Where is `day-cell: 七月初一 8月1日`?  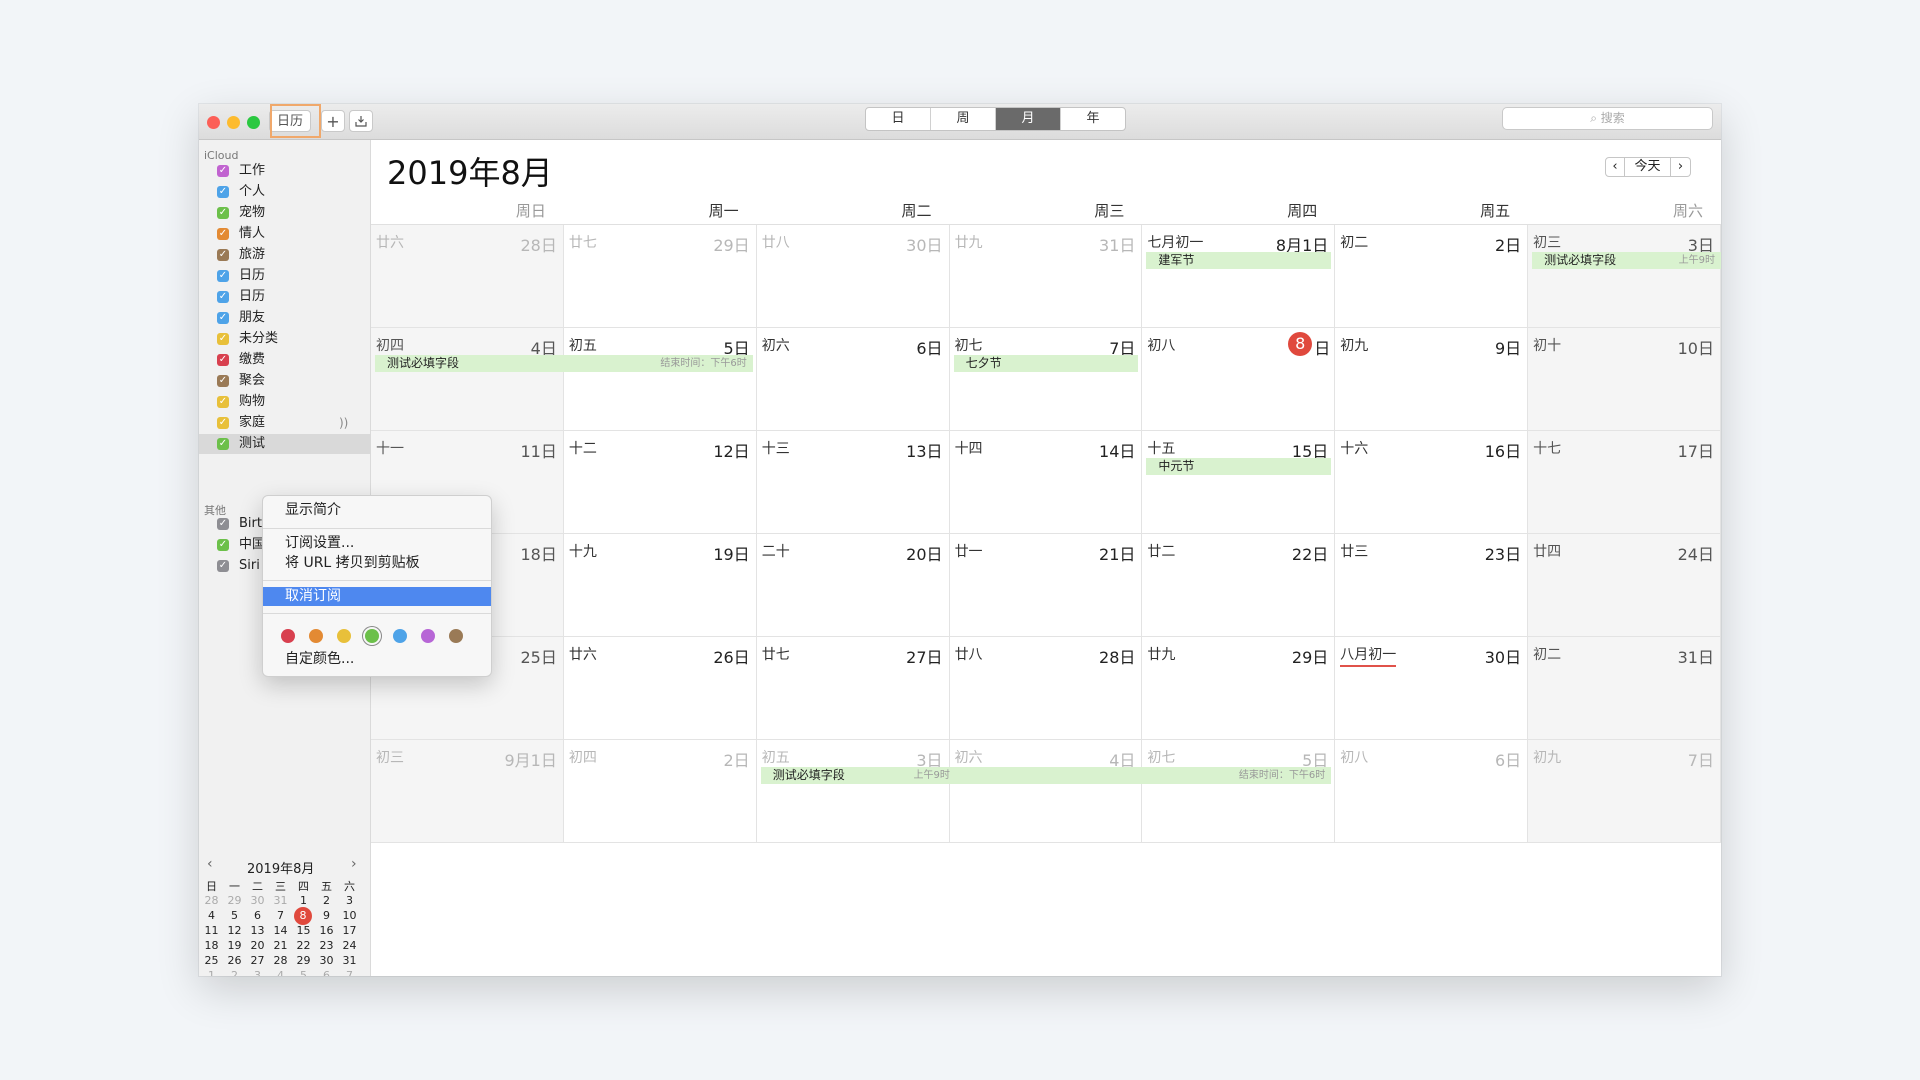 day-cell: 七月初一 8月1日 is located at coordinates (1239, 276).